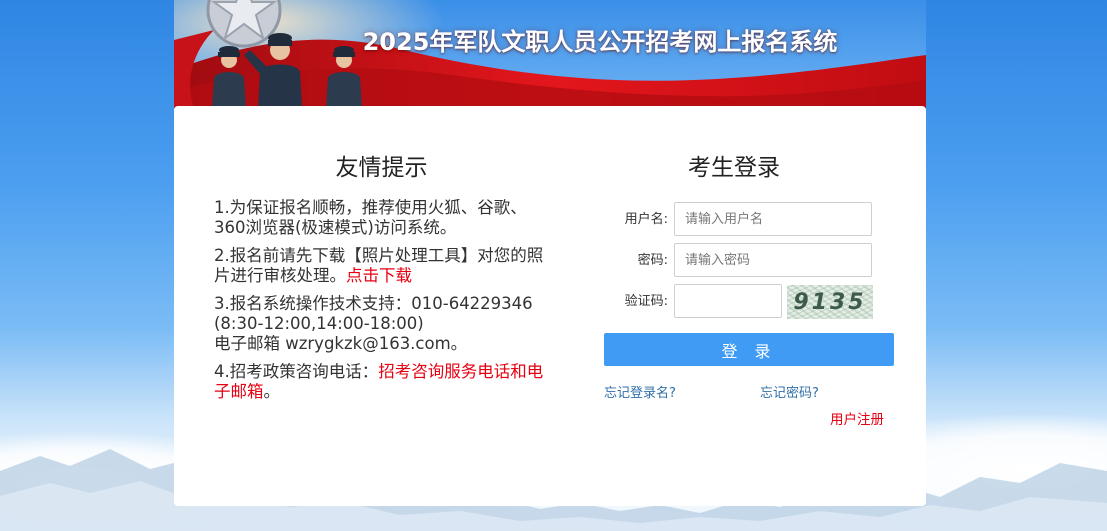 Image resolution: width=1107 pixels, height=531 pixels. I want to click on site-title: 2025年军队文职人员公开招考网上报名系统, so click(600, 42).